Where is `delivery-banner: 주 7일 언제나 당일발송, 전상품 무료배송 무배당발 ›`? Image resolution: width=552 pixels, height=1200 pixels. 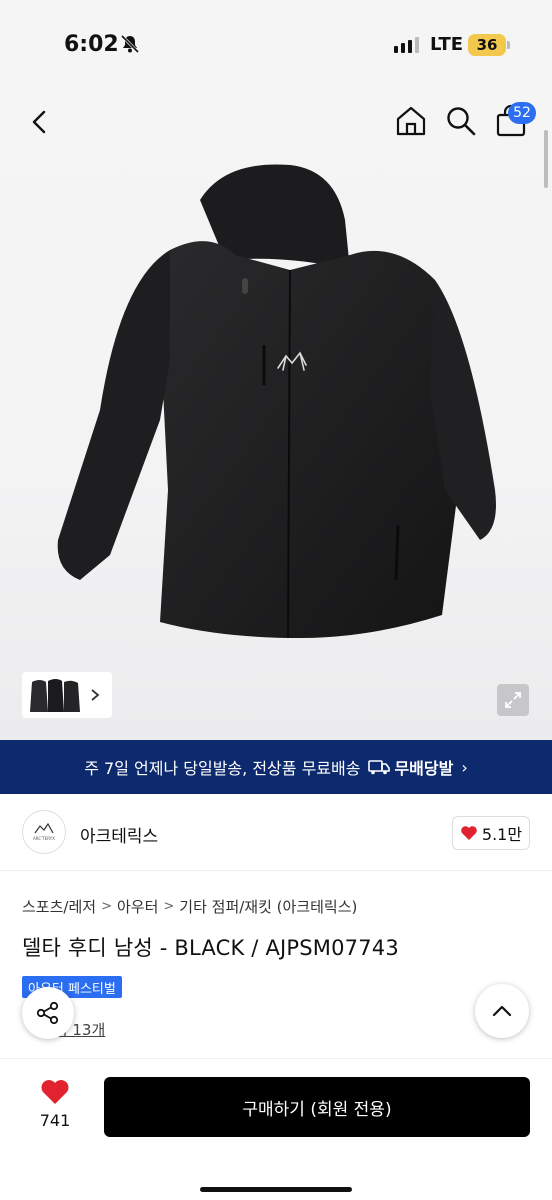 delivery-banner: 주 7일 언제나 당일발송, 전상품 무료배송 무배당발 › is located at coordinates (276, 767).